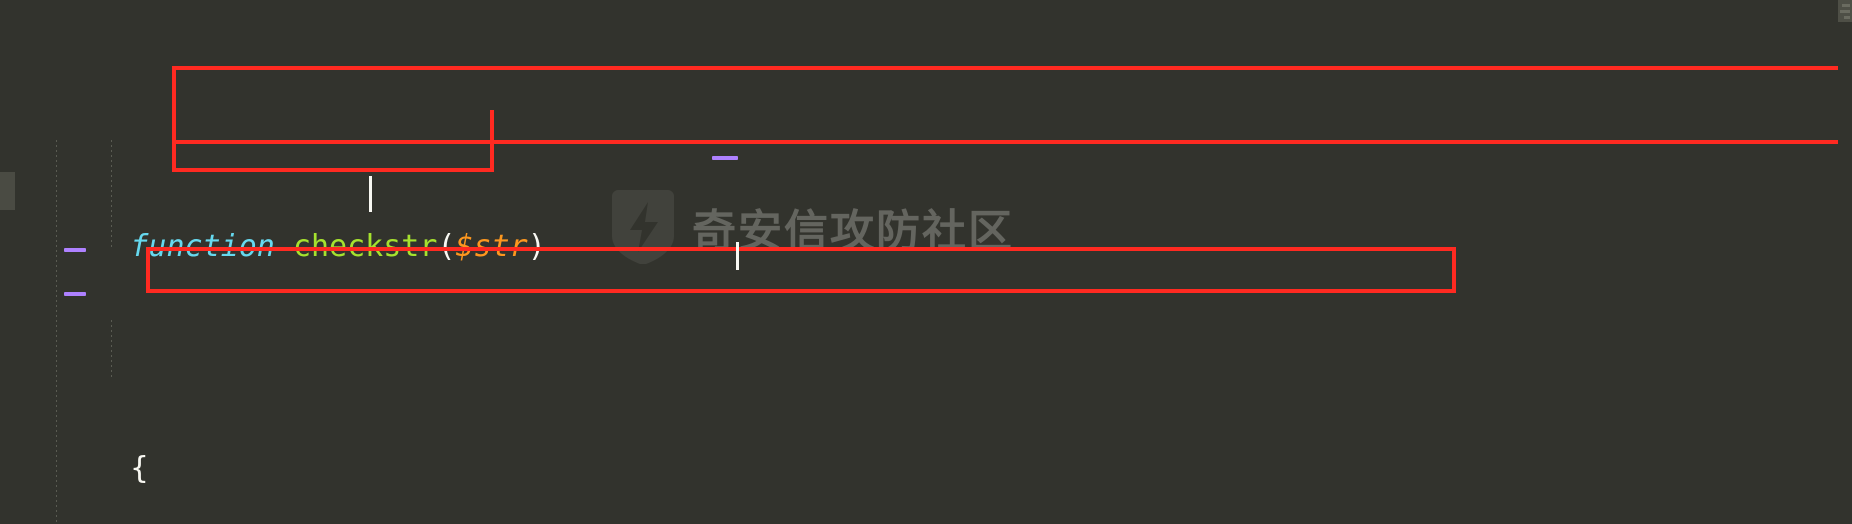 This screenshot has height=524, width=1852. I want to click on annotation-mask, so click(1173, 107).